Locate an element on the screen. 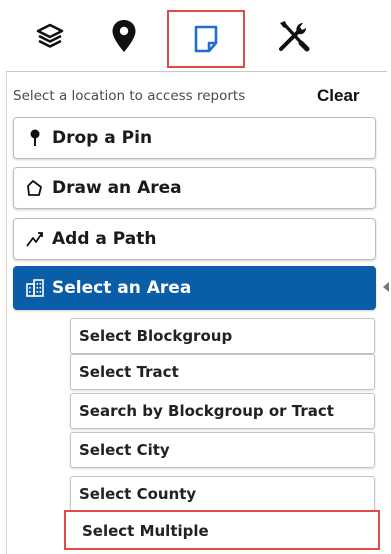 The image size is (391, 554). collapse-caret-icon is located at coordinates (386, 287).